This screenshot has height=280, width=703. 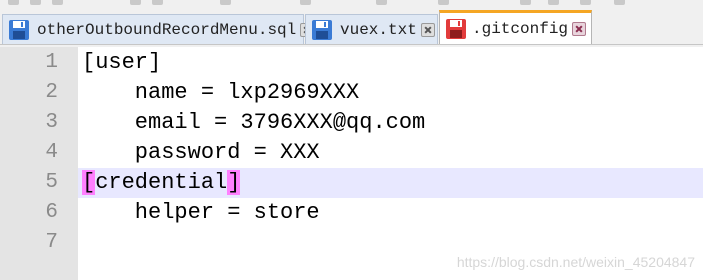 What do you see at coordinates (51, 92) in the screenshot?
I see `line-number: 2` at bounding box center [51, 92].